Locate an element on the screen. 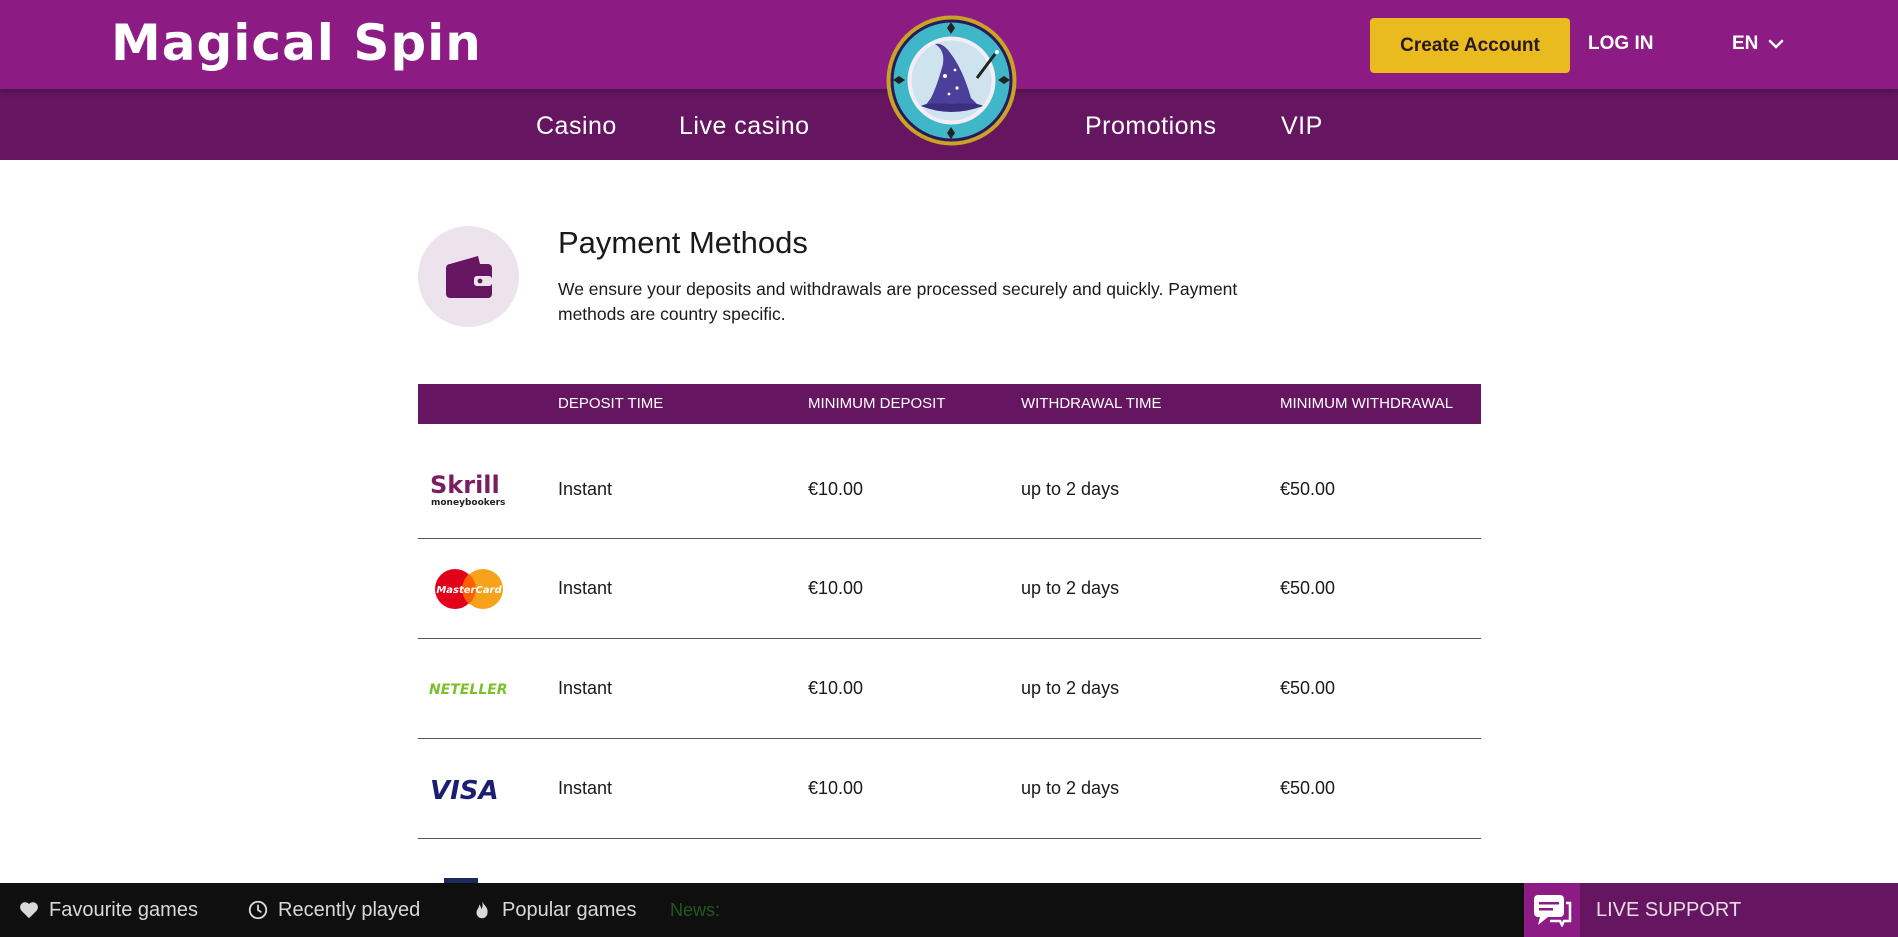 This screenshot has width=1898, height=937. header-deposit-time: DEPOSIT TIME is located at coordinates (611, 403).